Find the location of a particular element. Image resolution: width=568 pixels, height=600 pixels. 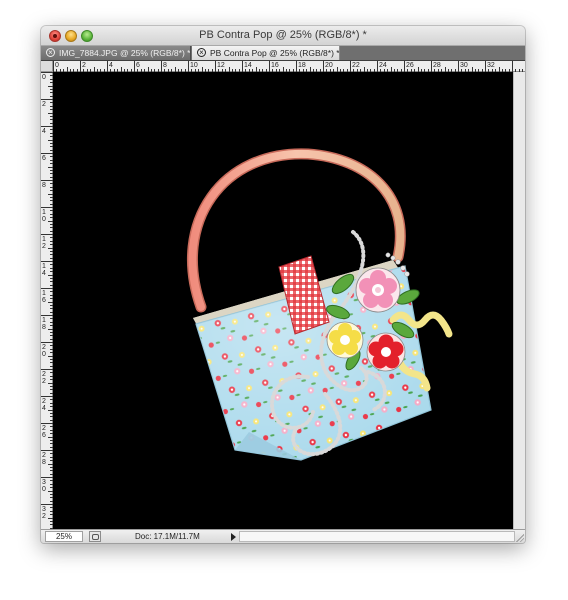

horizontal-ruler: 0 2 4 6 8 10 12 14 16 18 20 22 24 26 28 30 32 is located at coordinates (289, 66).